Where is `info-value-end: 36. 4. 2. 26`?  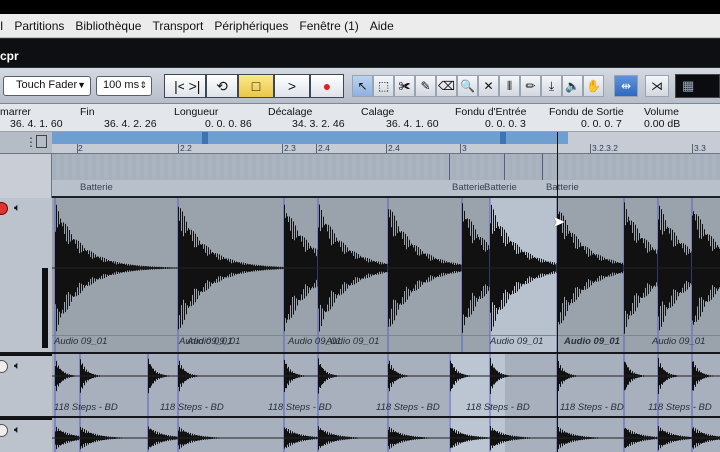 info-value-end: 36. 4. 2. 26 is located at coordinates (130, 124).